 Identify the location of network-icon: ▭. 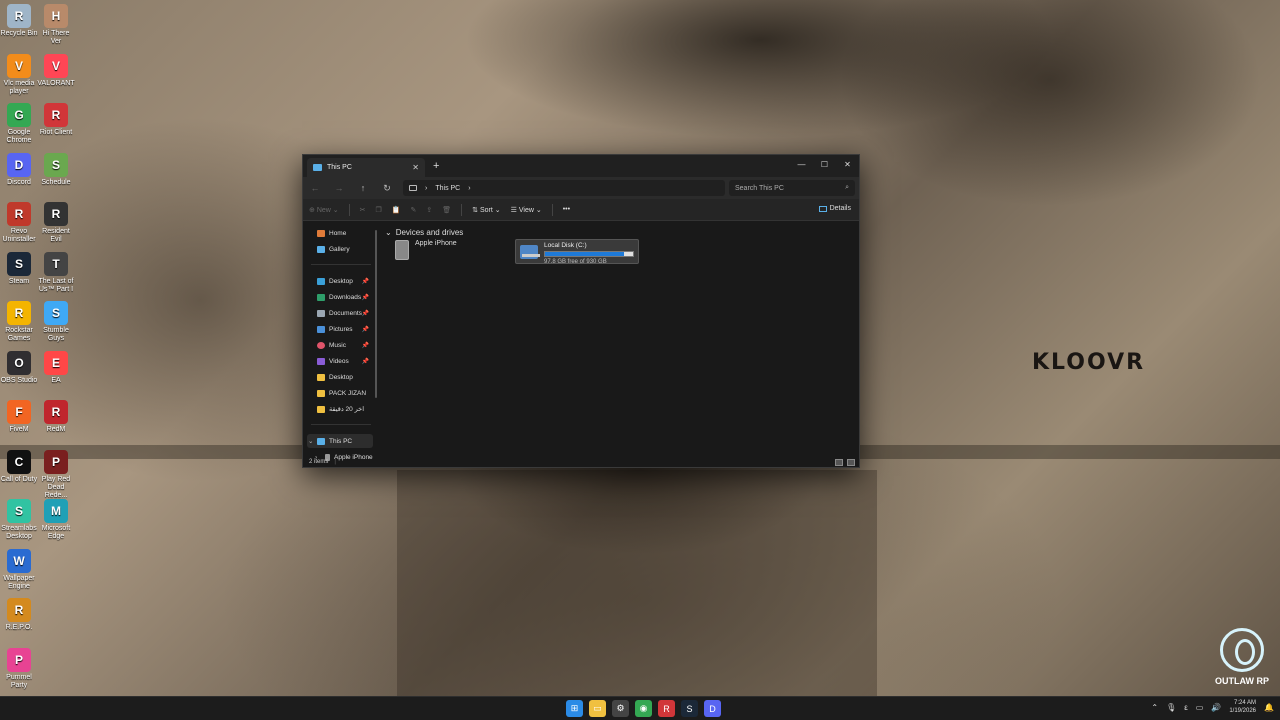
(1200, 707).